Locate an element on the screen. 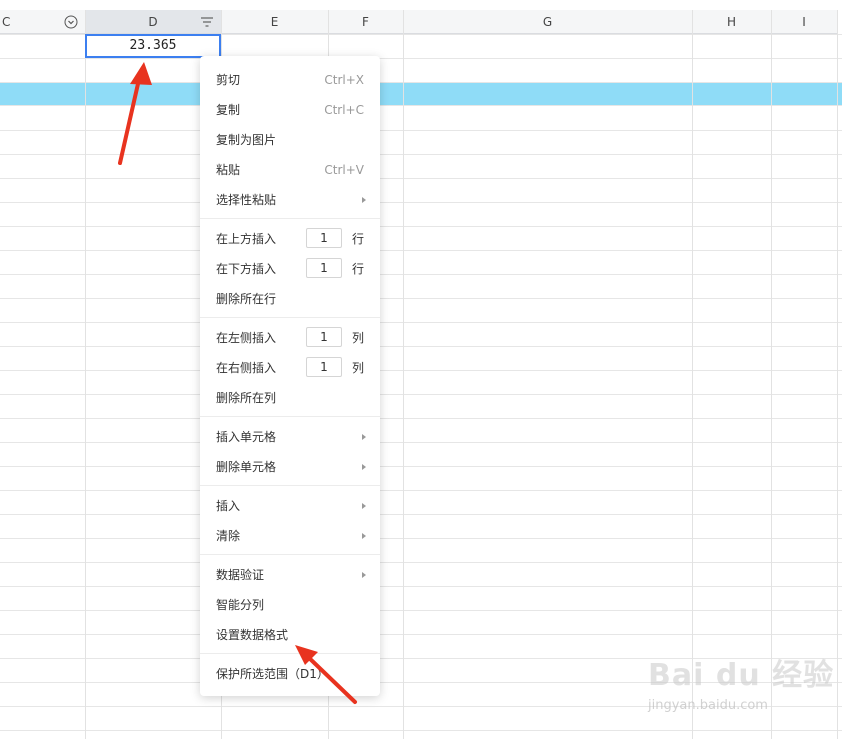 The height and width of the screenshot is (739, 842). highlighted-row is located at coordinates (421, 93).